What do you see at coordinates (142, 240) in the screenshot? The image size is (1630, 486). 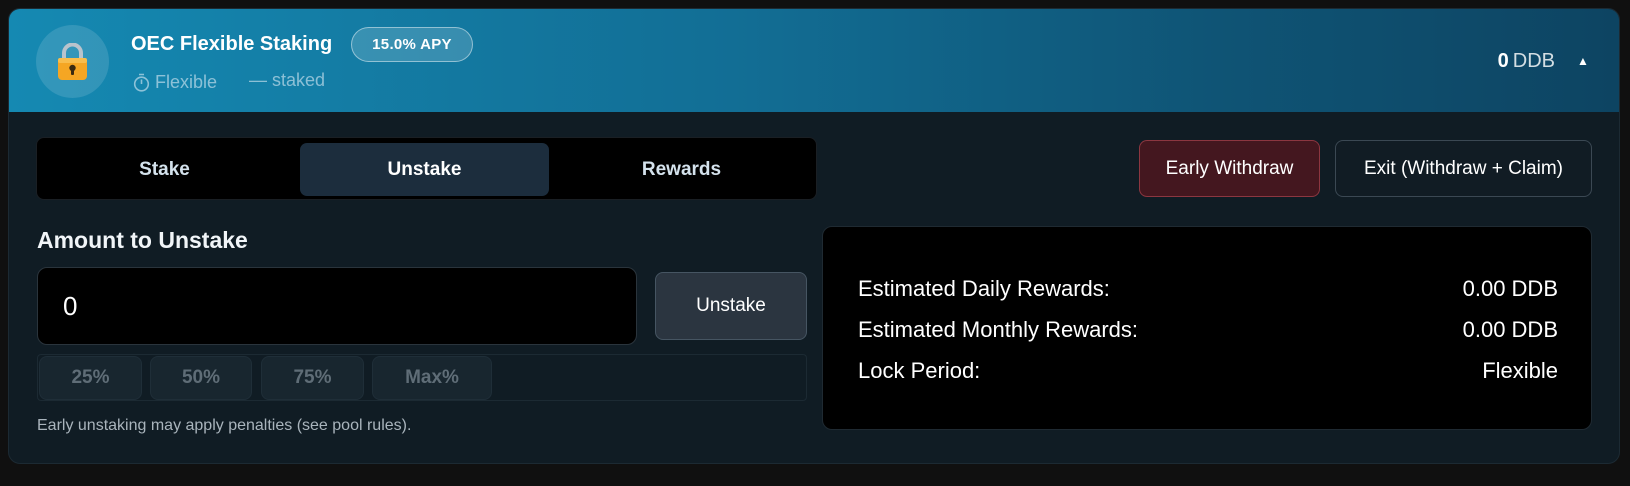 I see `amount-label: Amount to Unstake` at bounding box center [142, 240].